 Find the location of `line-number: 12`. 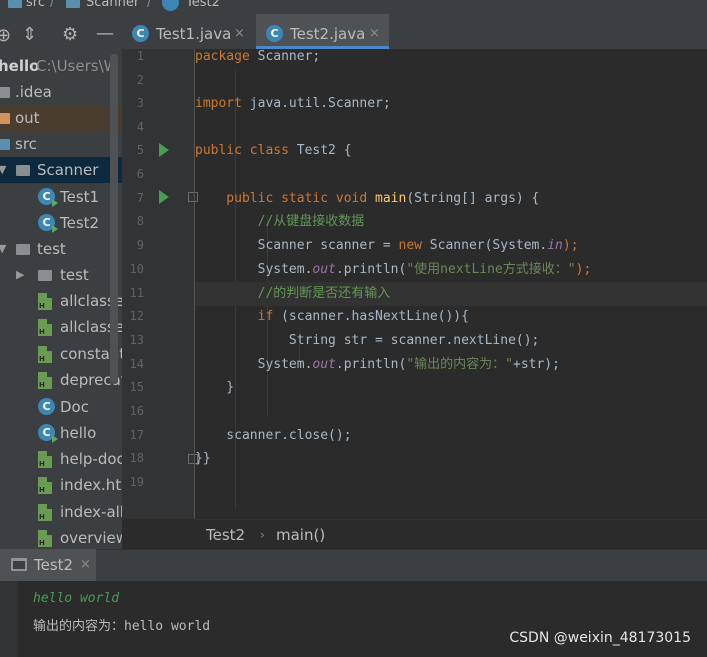

line-number: 12 is located at coordinates (136, 316).